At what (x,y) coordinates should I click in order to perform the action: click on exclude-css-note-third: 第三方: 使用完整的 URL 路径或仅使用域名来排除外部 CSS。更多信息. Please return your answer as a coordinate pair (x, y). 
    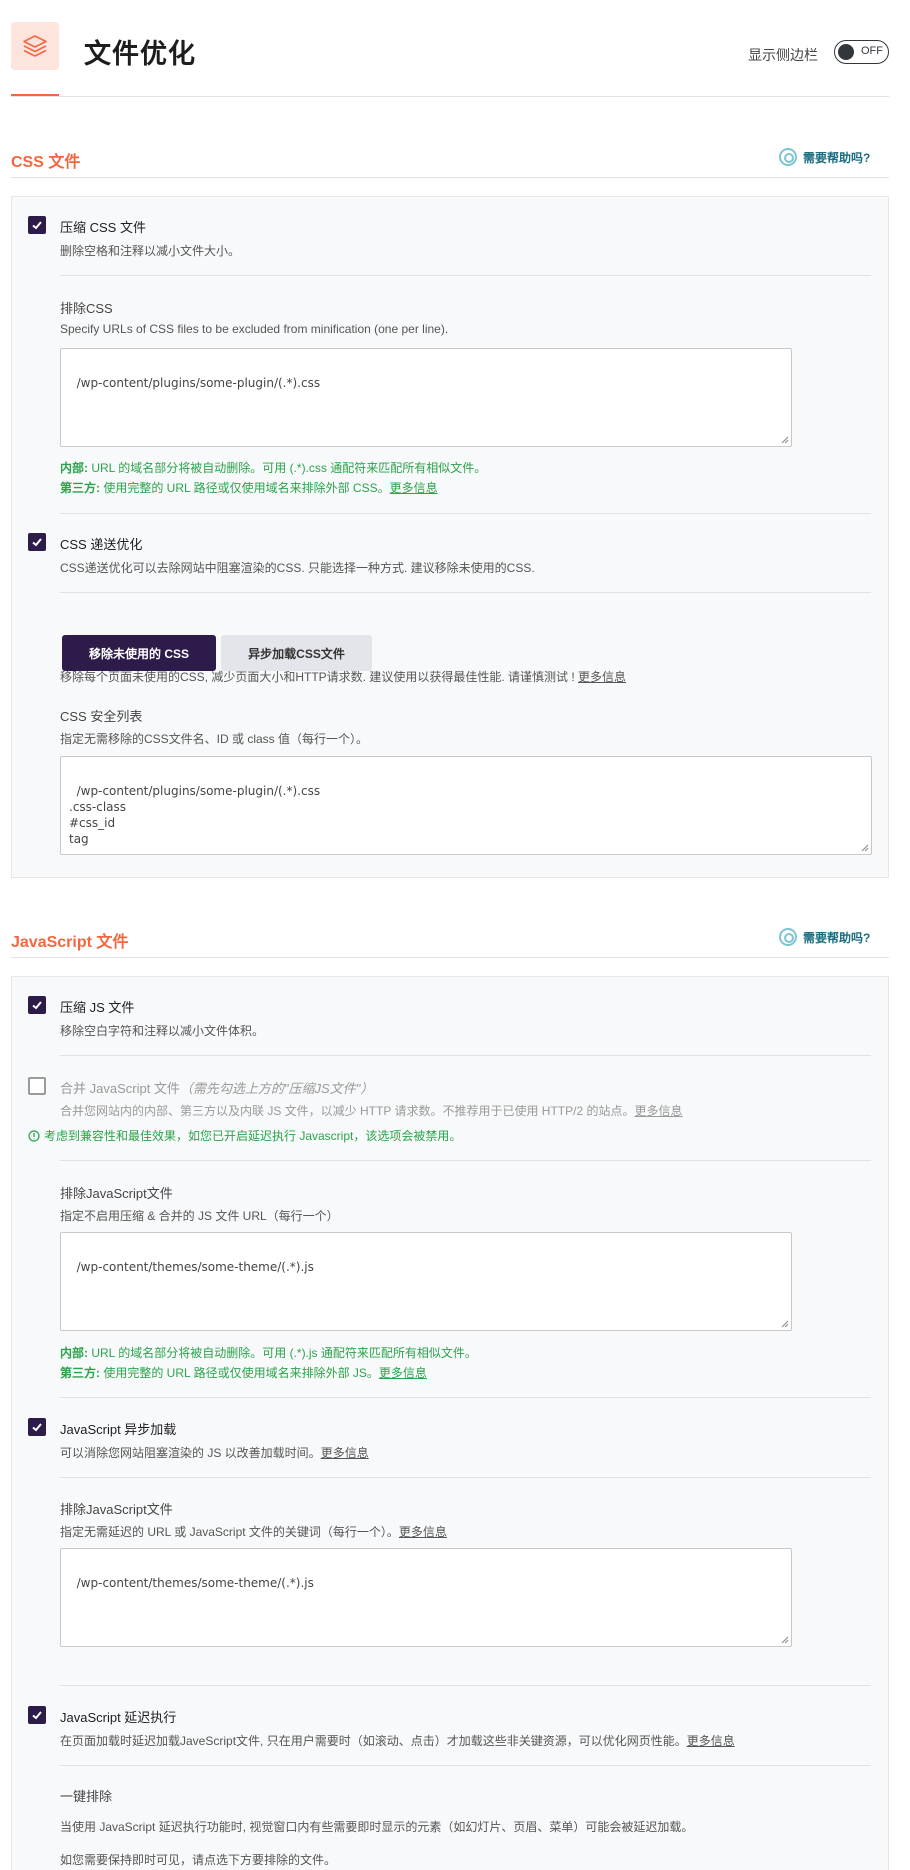
    Looking at the image, I should click on (249, 488).